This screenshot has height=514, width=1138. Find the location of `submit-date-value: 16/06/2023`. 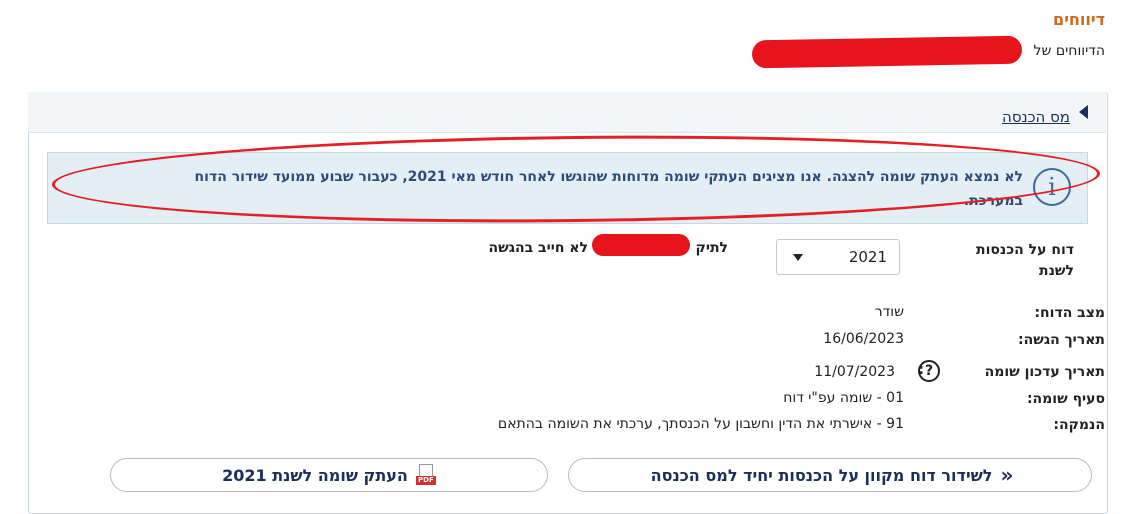

submit-date-value: 16/06/2023 is located at coordinates (863, 339).